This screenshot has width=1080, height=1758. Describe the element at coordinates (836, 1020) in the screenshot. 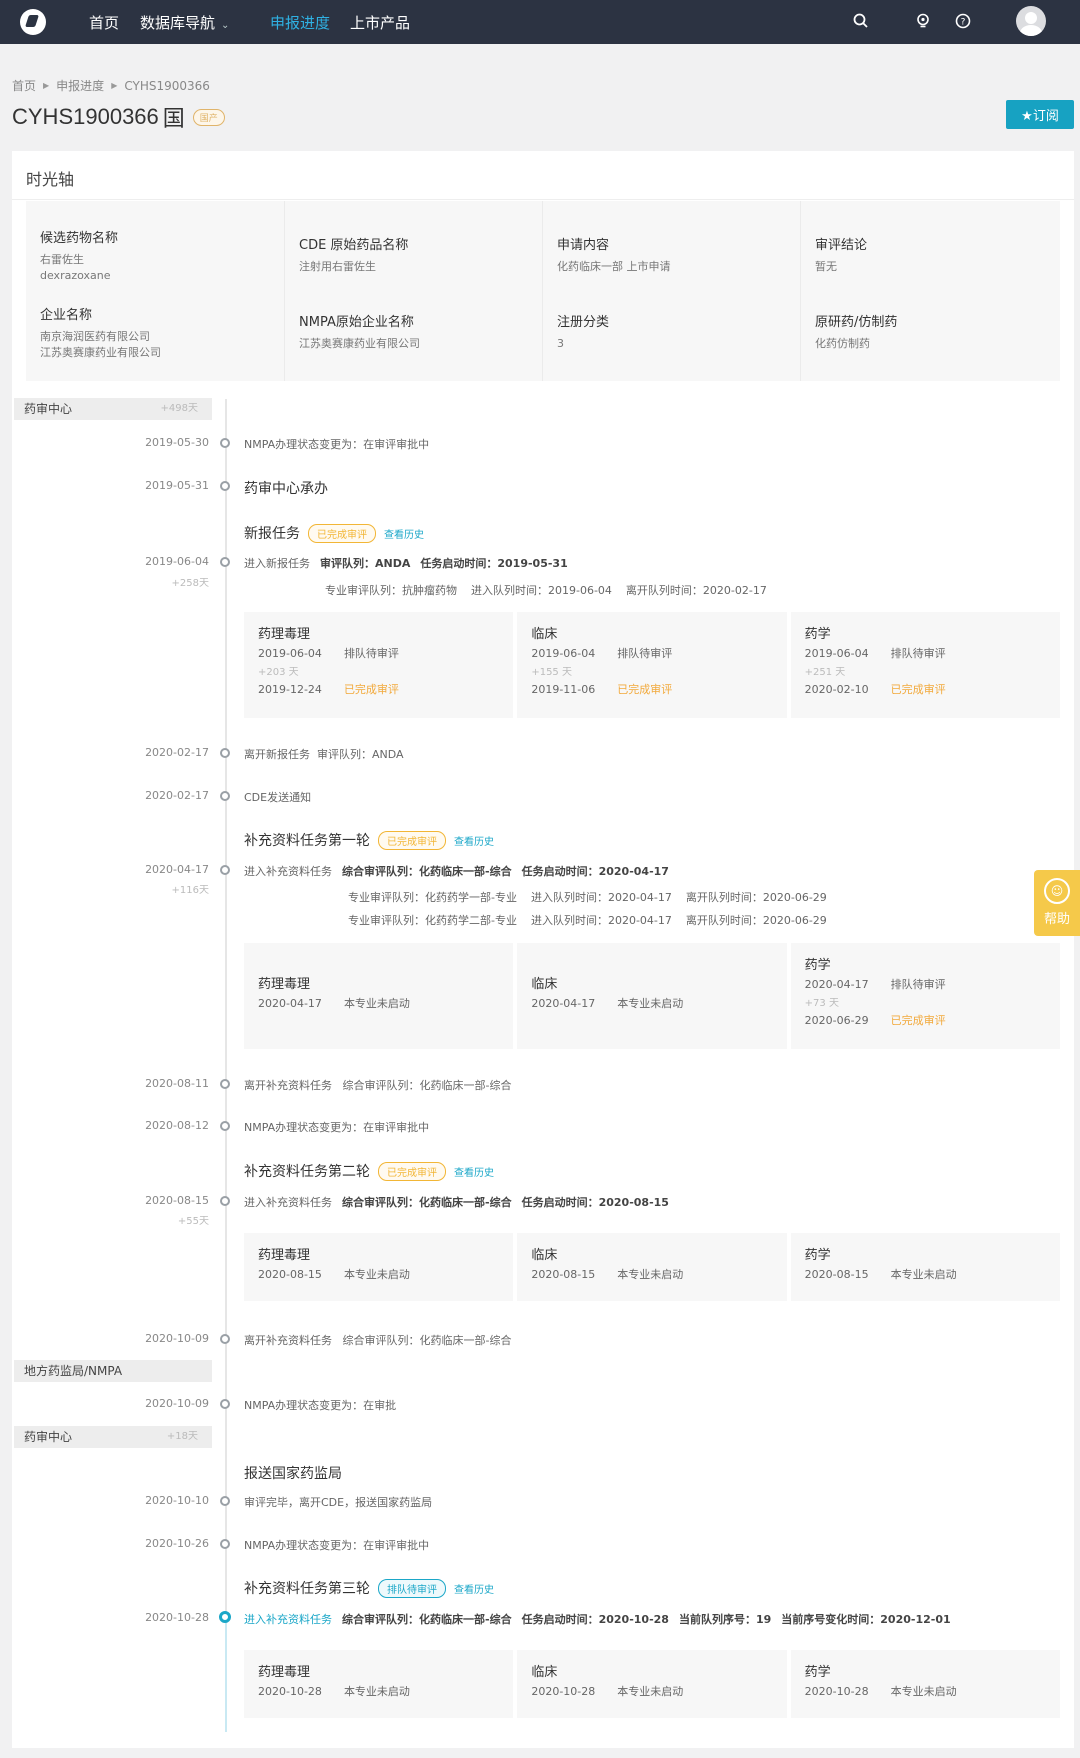

I see `panel-date: 2020-06-29` at that location.